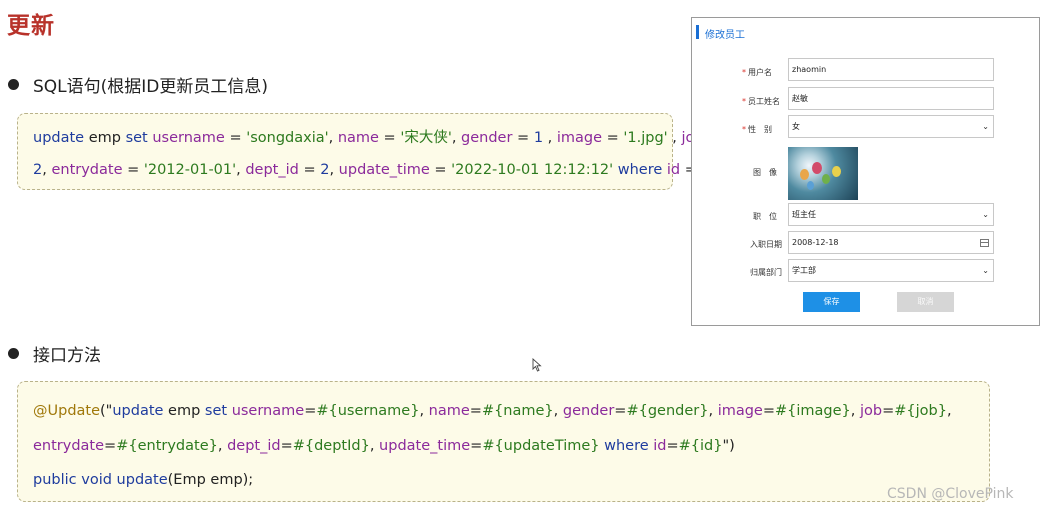 Image resolution: width=1047 pixels, height=514 pixels. What do you see at coordinates (831, 302) in the screenshot?
I see `save-button: 保存` at bounding box center [831, 302].